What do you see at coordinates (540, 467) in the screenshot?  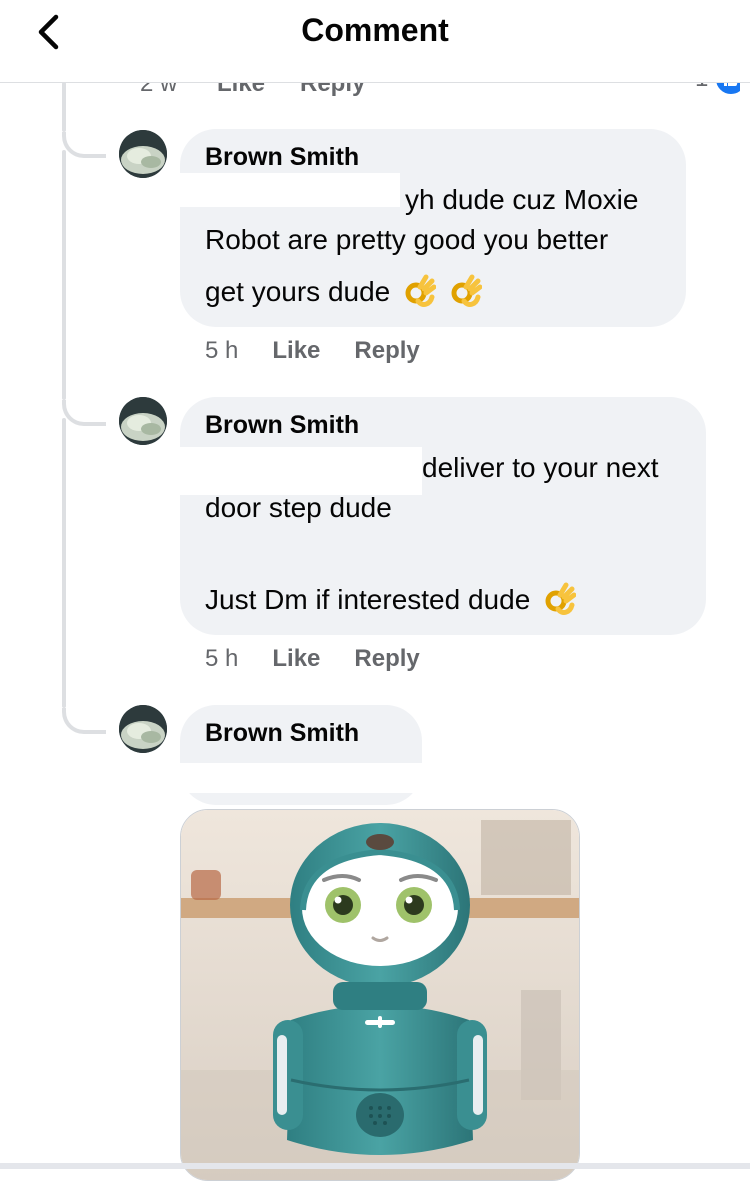 I see `comment-text: deliver to your next` at bounding box center [540, 467].